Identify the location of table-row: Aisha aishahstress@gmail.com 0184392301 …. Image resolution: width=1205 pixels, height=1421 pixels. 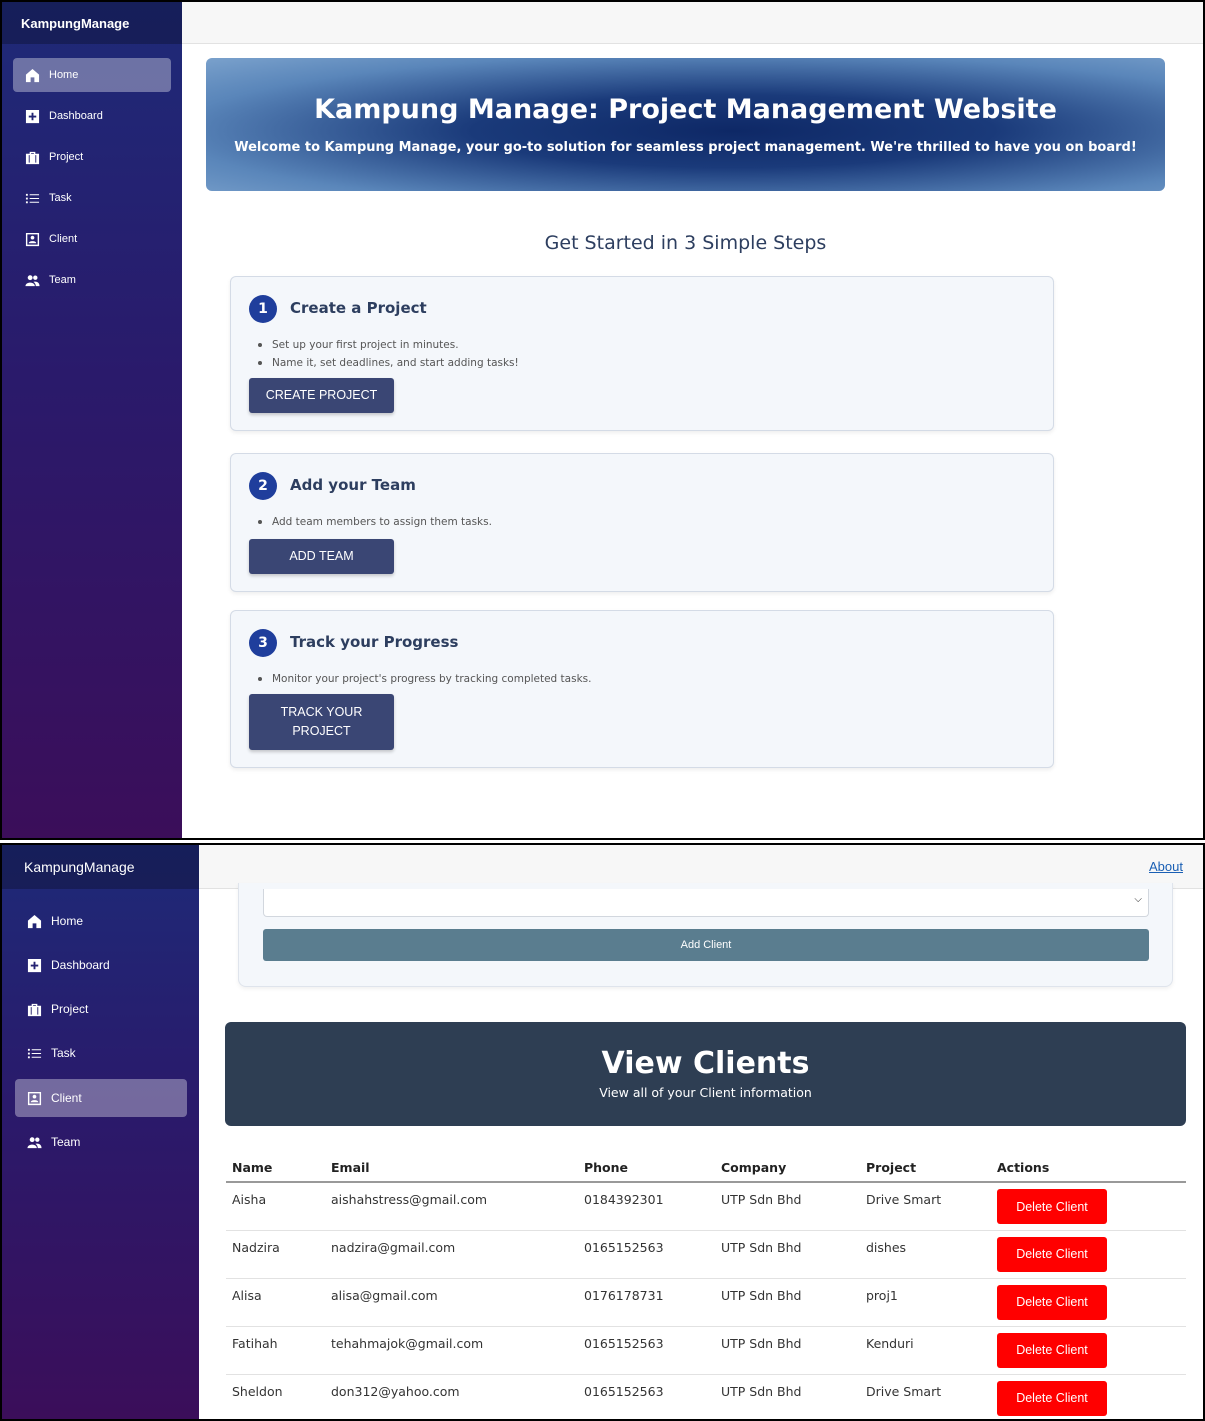
(706, 1206).